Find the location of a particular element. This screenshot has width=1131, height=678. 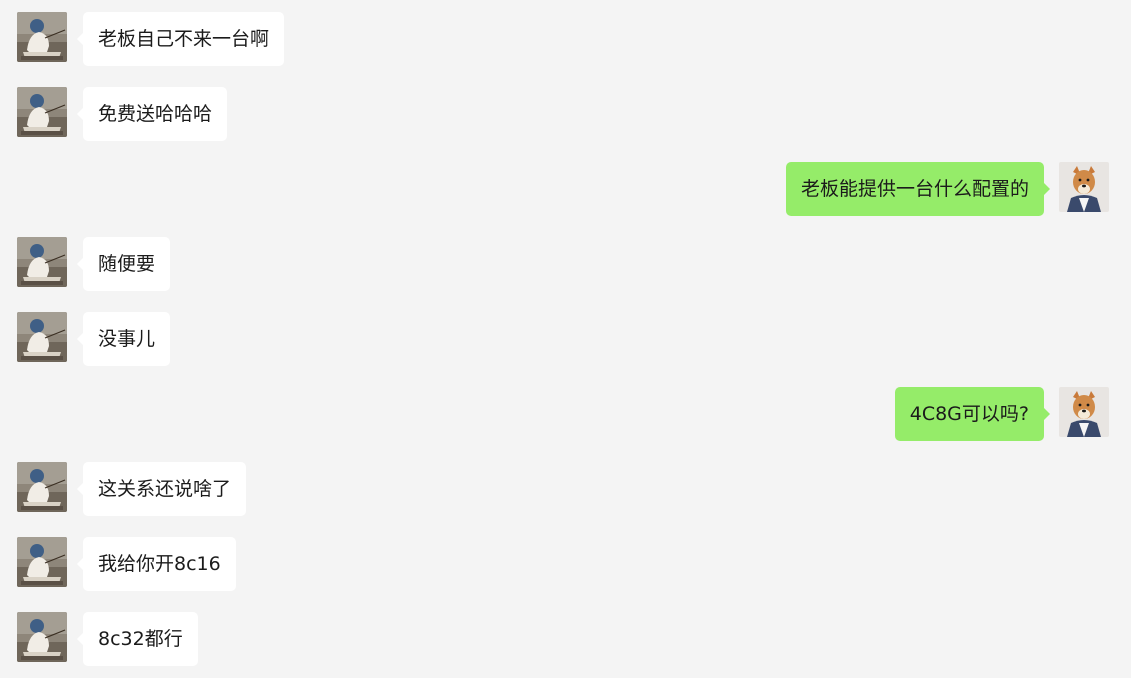

message-row-incoming: 8c32都行 is located at coordinates (565, 639).